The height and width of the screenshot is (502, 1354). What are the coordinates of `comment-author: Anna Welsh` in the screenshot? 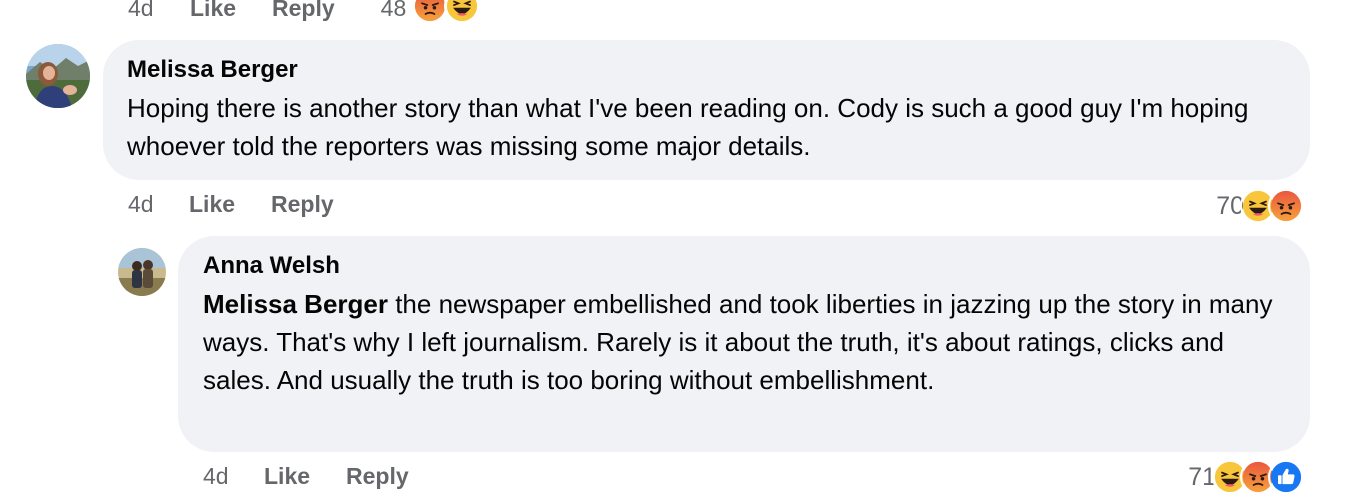 It's located at (271, 266).